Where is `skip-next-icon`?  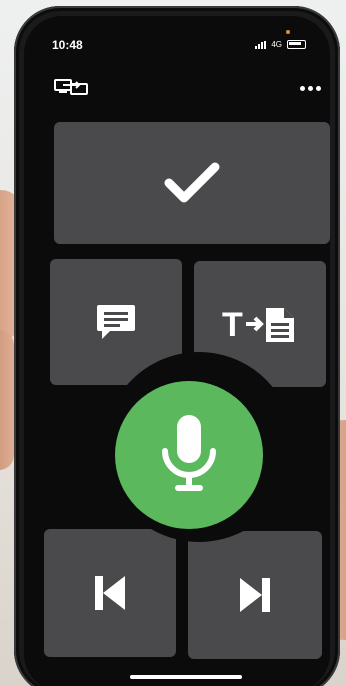
skip-next-icon is located at coordinates (255, 595).